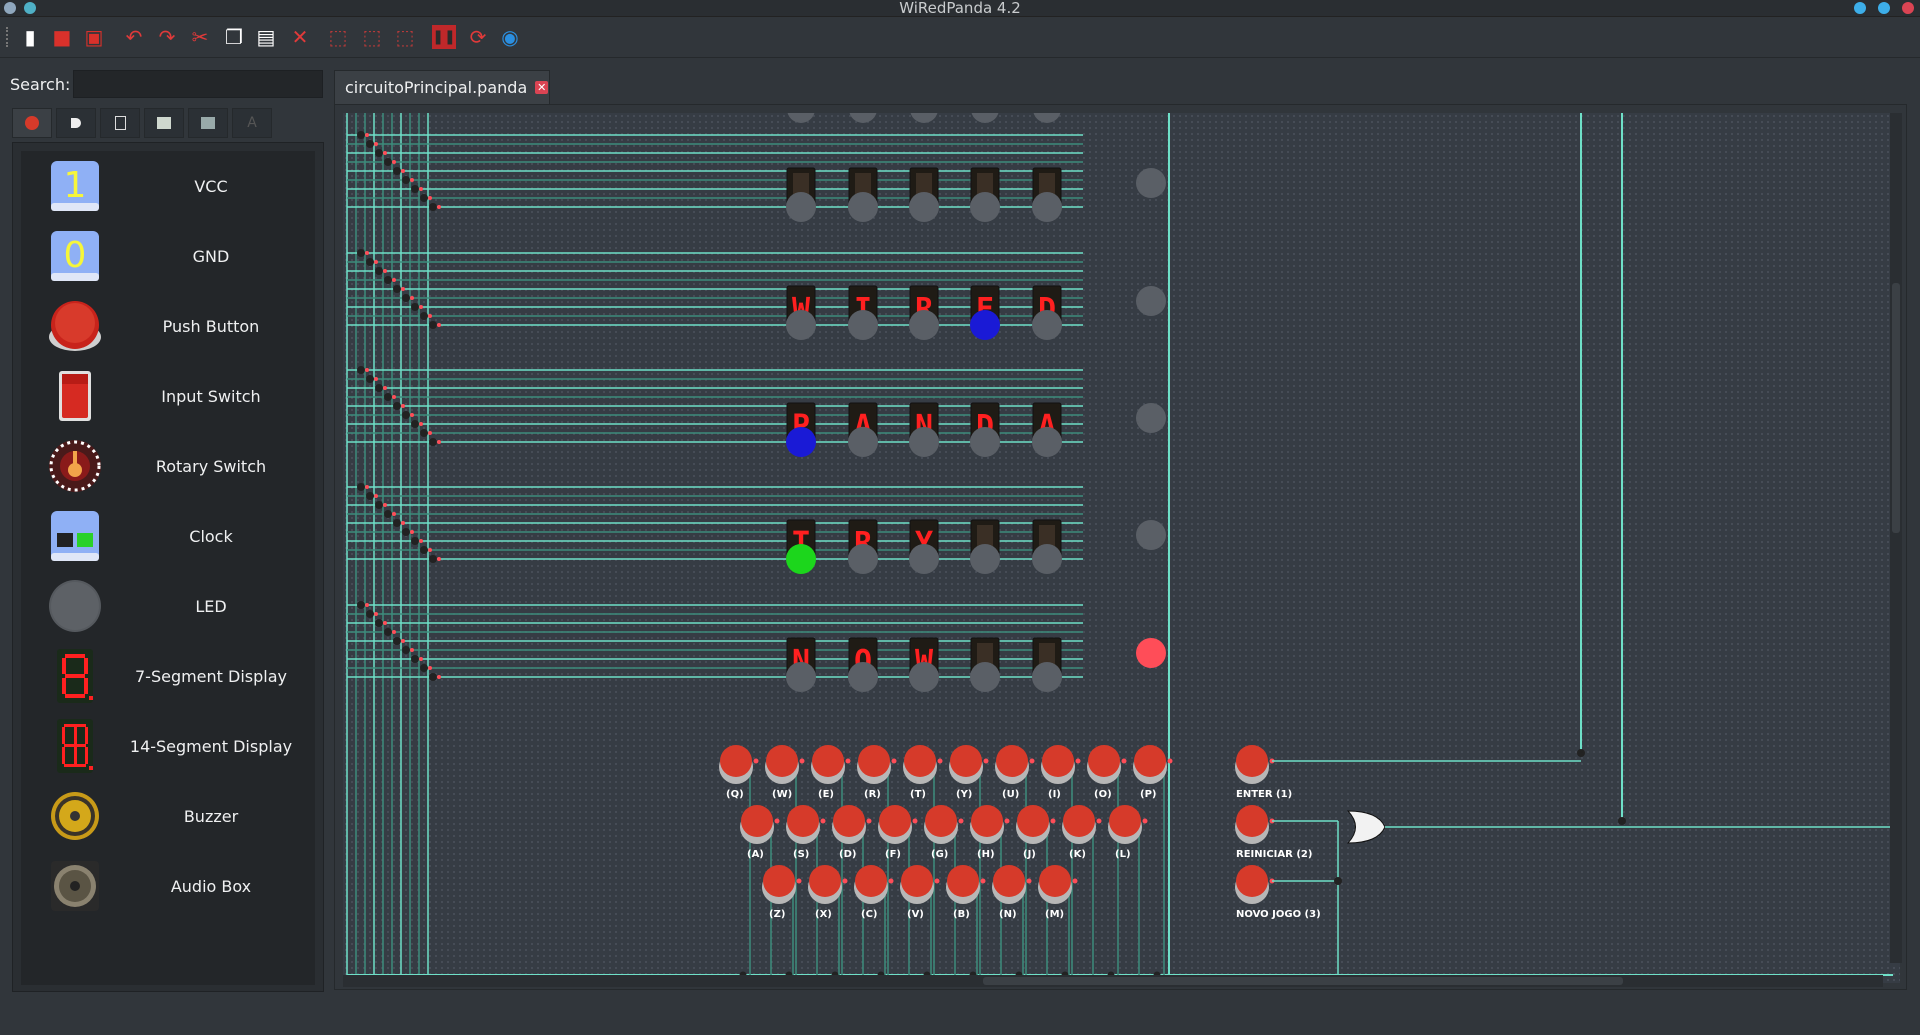 Image resolution: width=1920 pixels, height=1035 pixels. Describe the element at coordinates (168, 536) in the screenshot. I see `palette-item-clock: Clock` at that location.